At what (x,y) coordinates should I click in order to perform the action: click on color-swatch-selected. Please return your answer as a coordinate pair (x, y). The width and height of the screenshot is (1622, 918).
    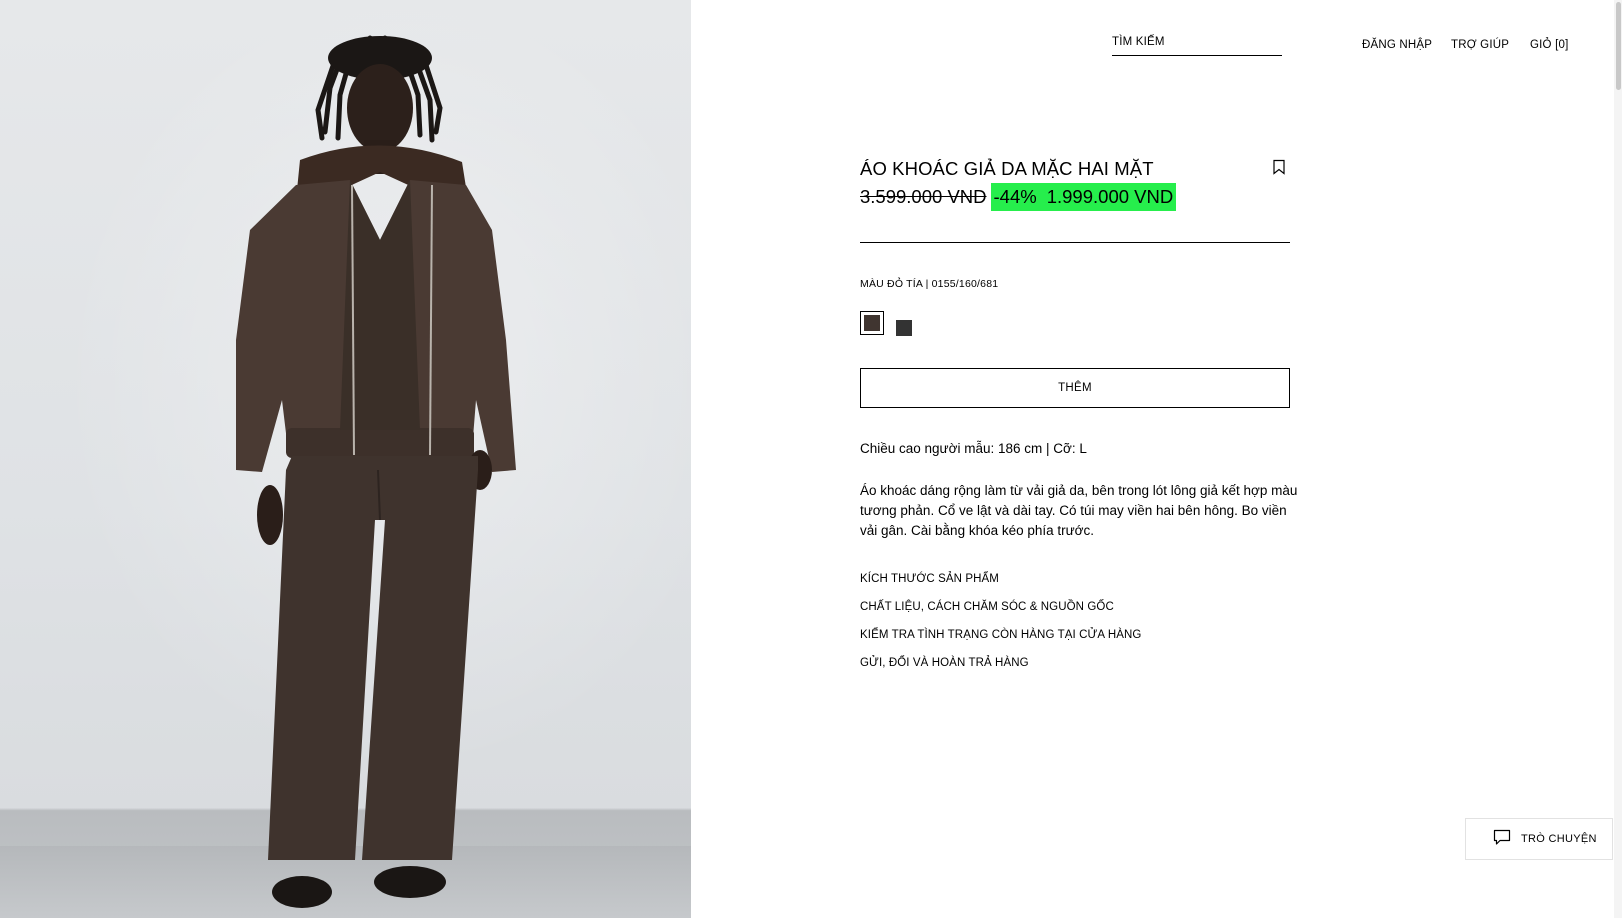
    Looking at the image, I should click on (872, 323).